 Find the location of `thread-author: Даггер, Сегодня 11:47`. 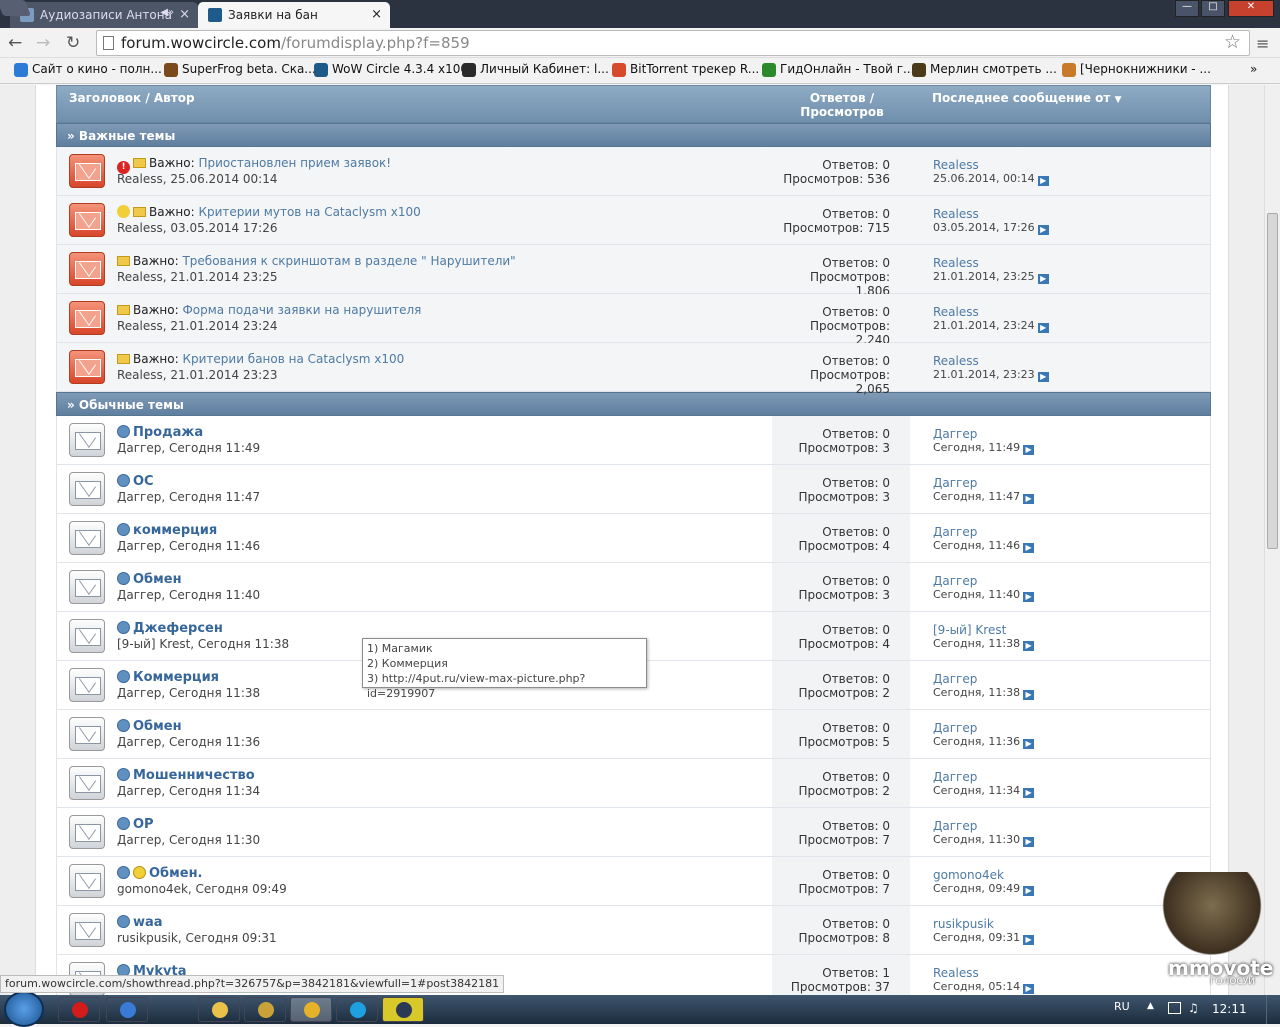

thread-author: Даггер, Сегодня 11:47 is located at coordinates (188, 497).